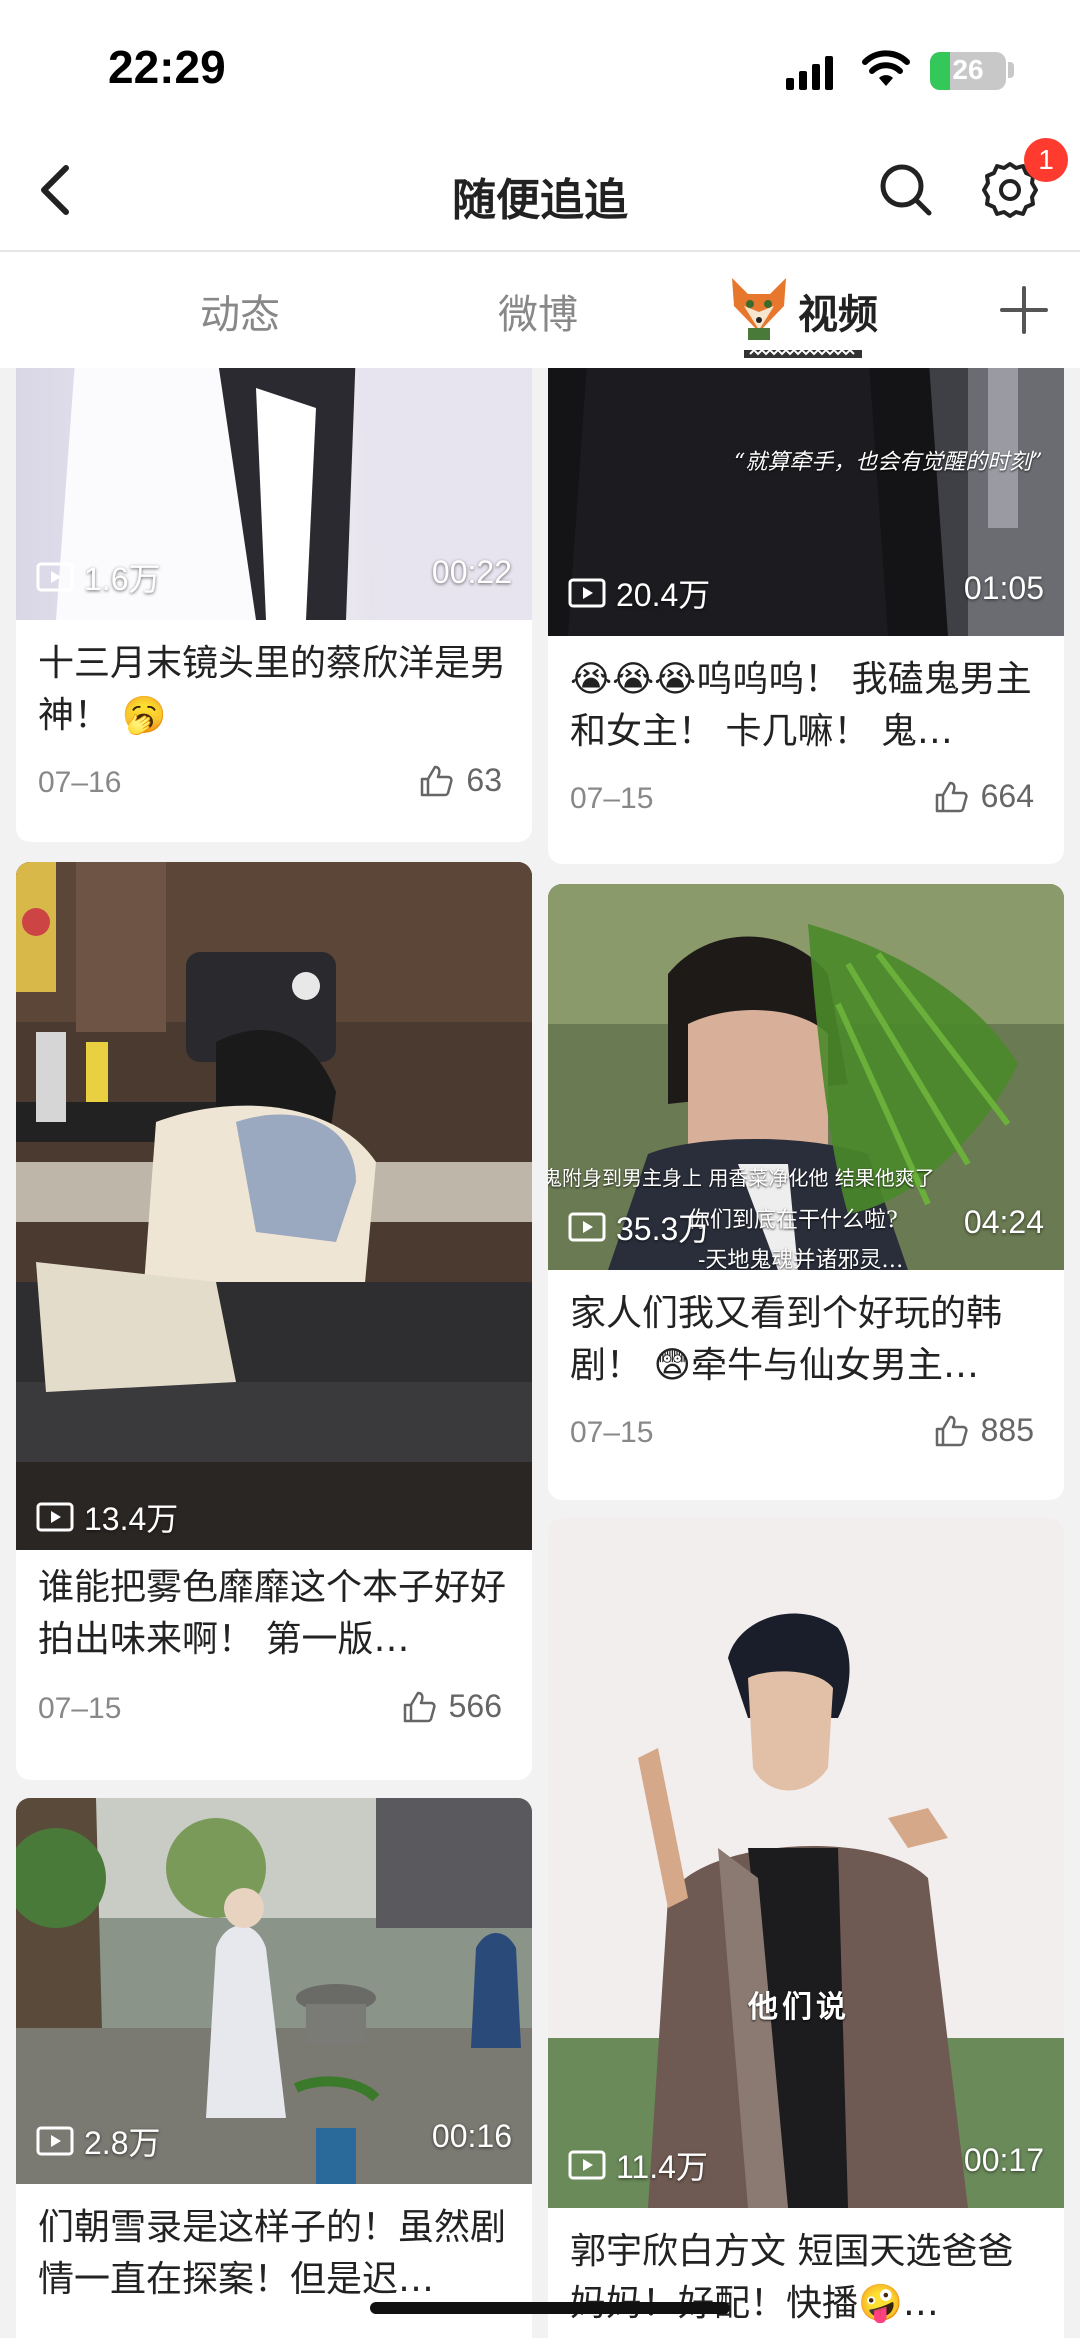  What do you see at coordinates (550, 2308) in the screenshot?
I see `home-indicator` at bounding box center [550, 2308].